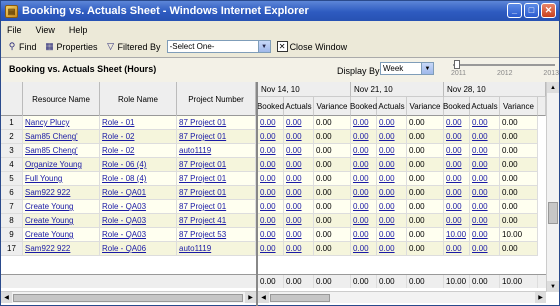 This screenshot has height=306, width=560. What do you see at coordinates (124, 164) in the screenshot?
I see `role-name-link: Role - 06 (4)` at bounding box center [124, 164].